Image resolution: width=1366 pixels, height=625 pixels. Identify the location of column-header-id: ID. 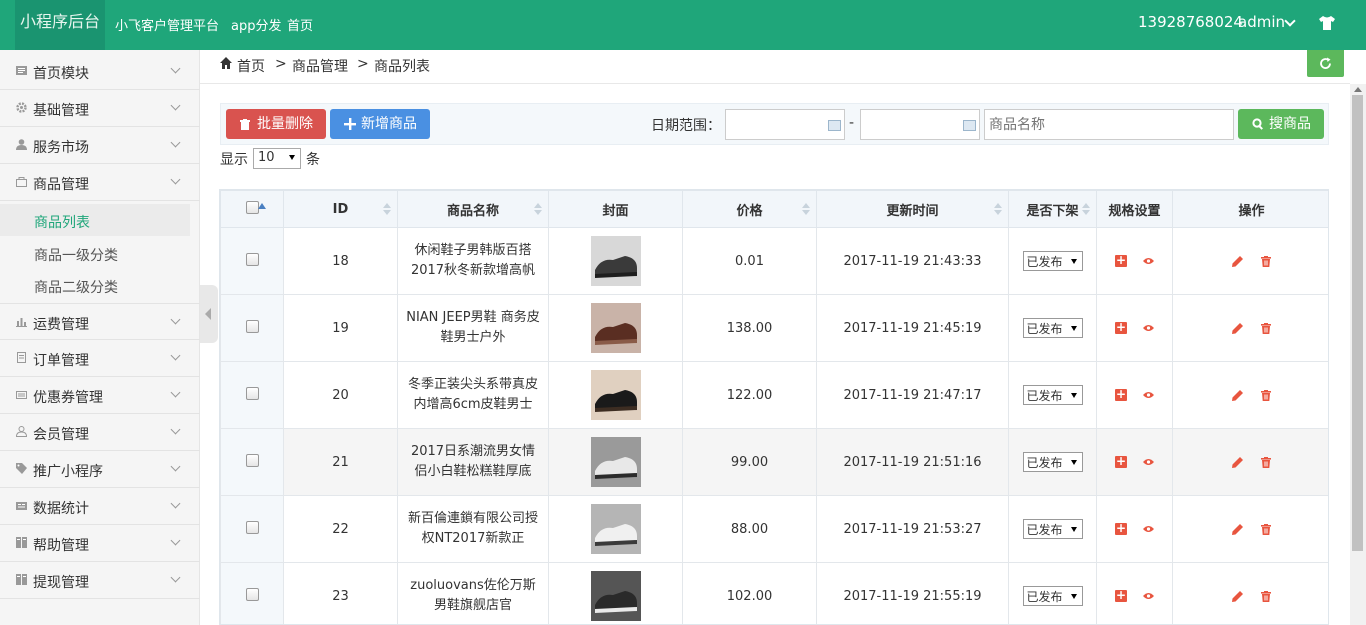
(340, 209).